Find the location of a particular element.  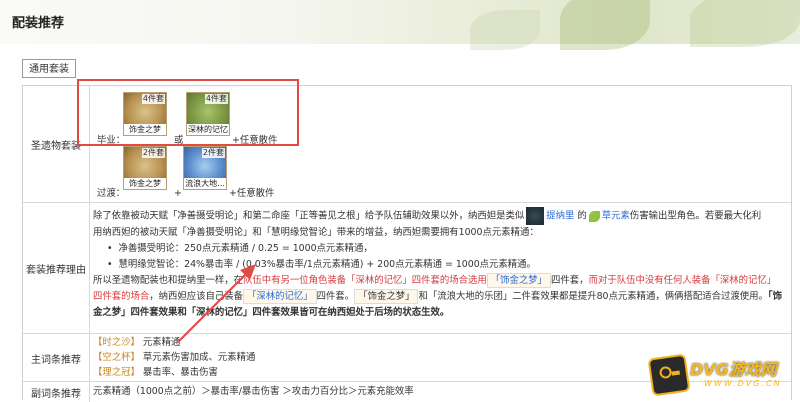

gamepad-icon is located at coordinates (669, 375).